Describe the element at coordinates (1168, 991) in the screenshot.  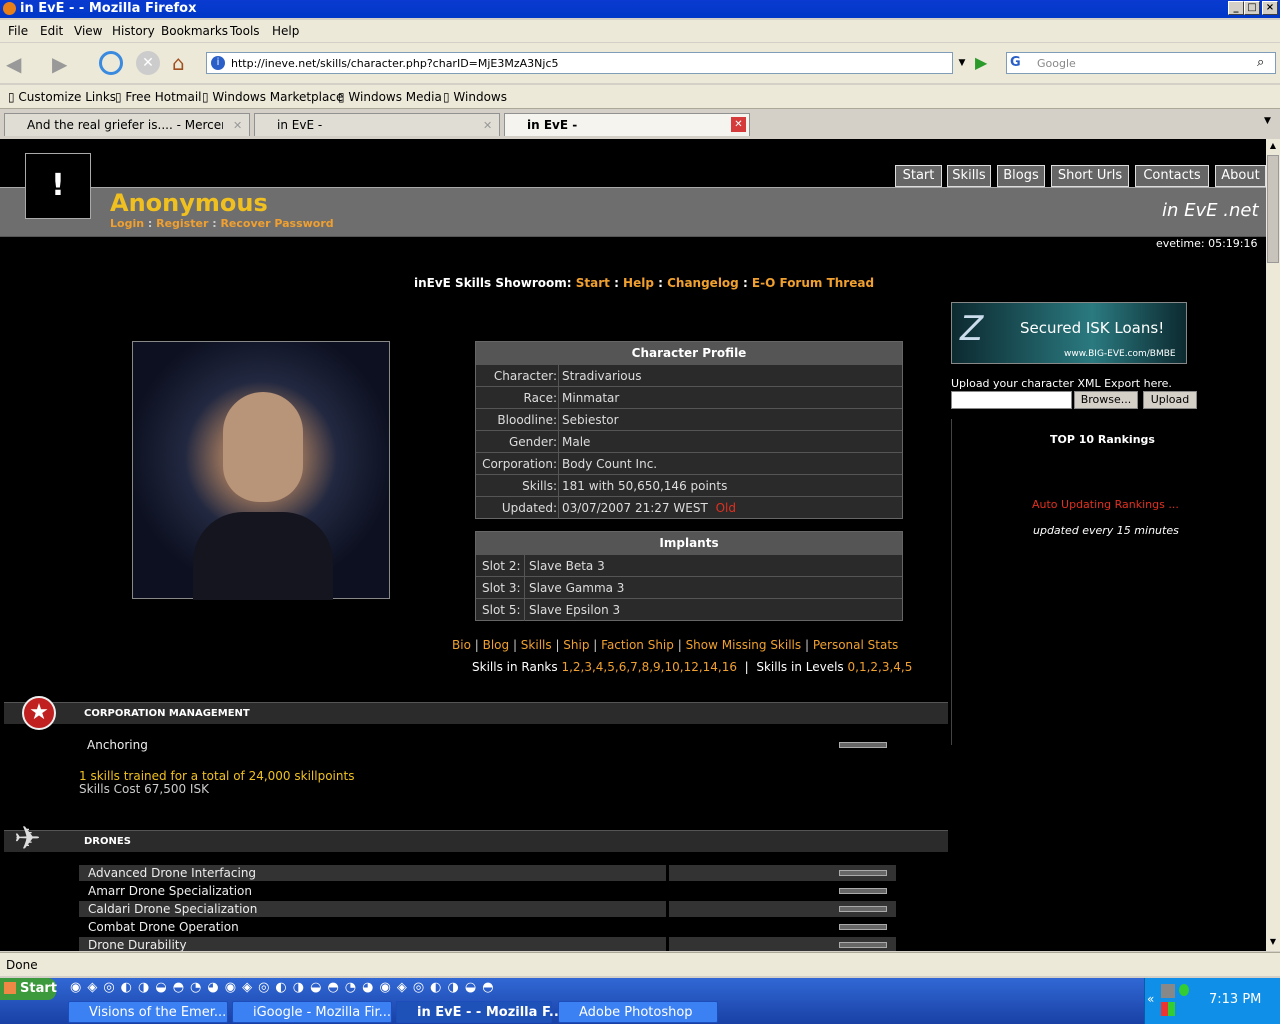
I see `tray-app-icon` at that location.